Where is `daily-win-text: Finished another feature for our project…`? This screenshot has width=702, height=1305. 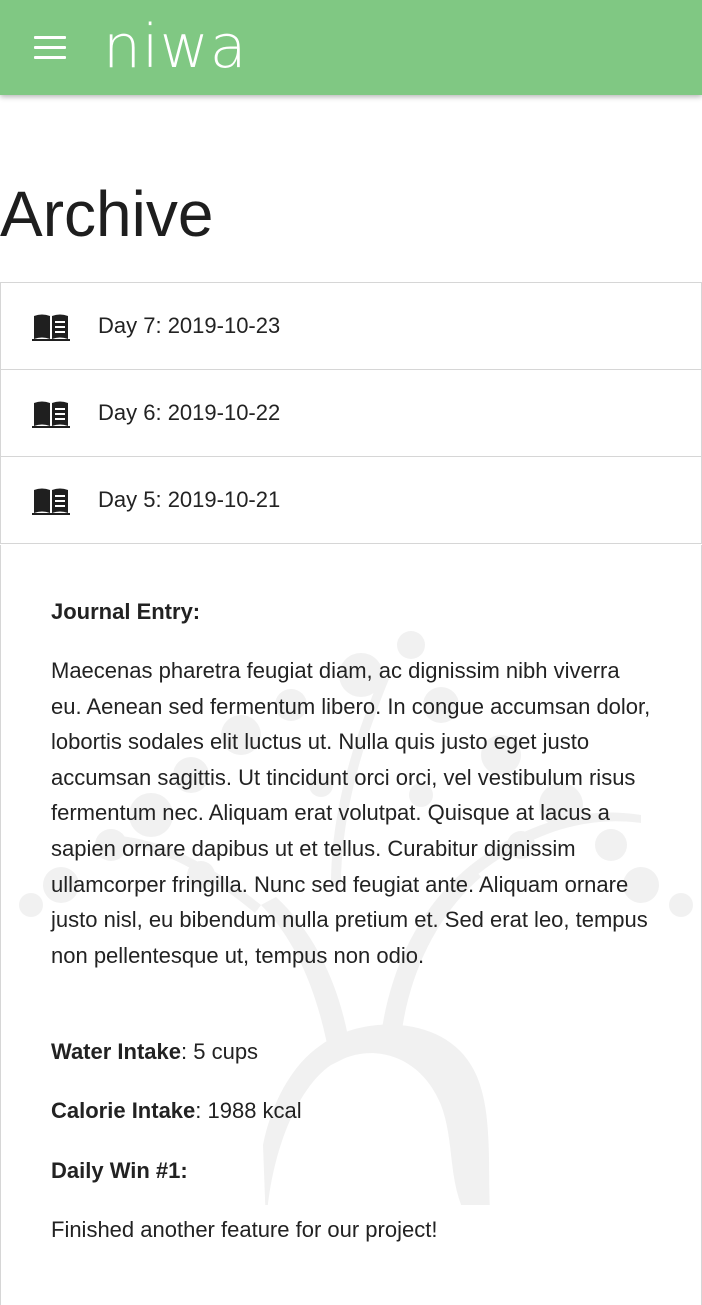
daily-win-text: Finished another feature for our project… is located at coordinates (244, 1229).